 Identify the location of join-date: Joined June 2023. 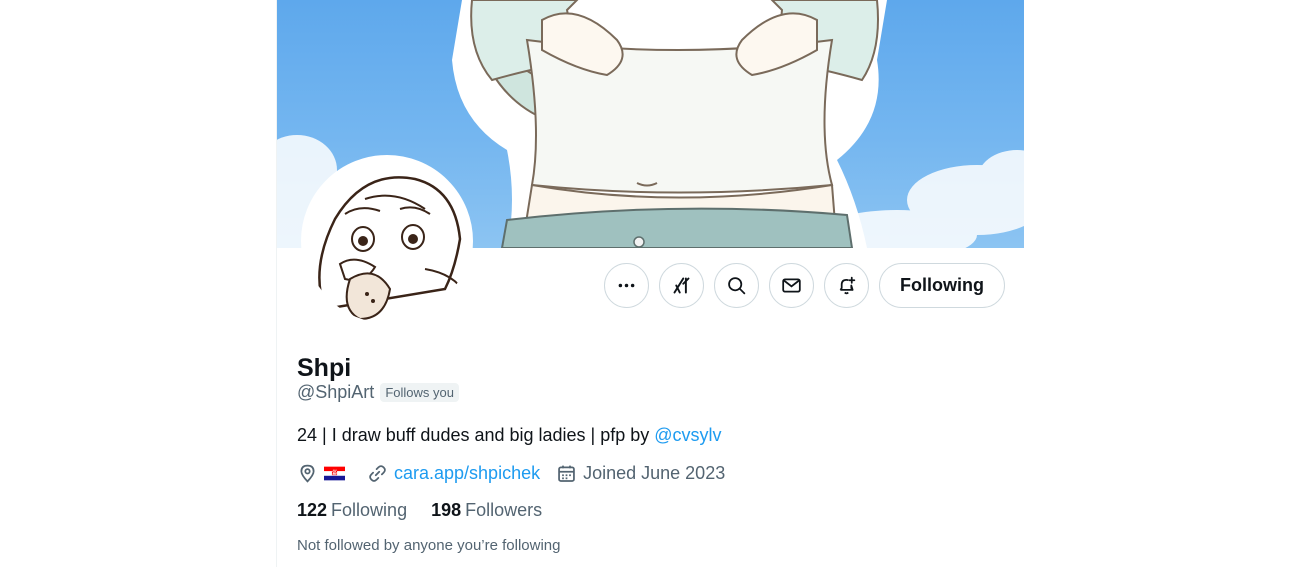
(640, 473).